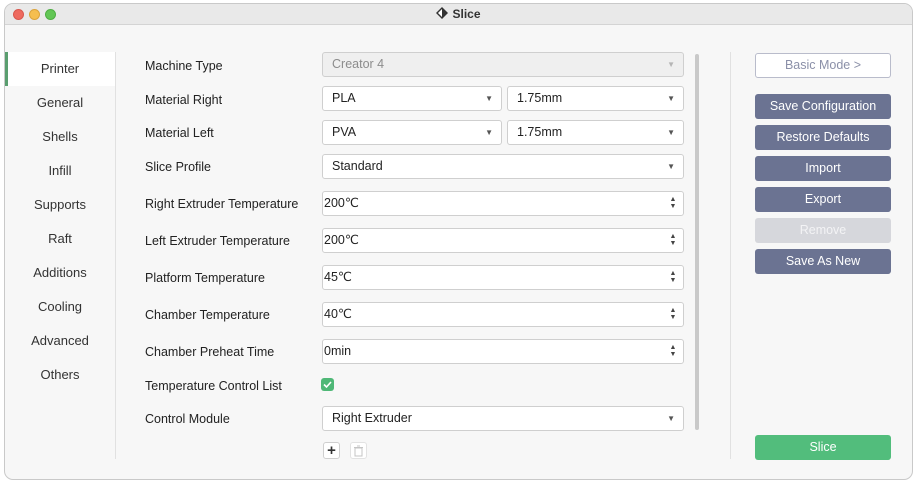 This screenshot has width=917, height=483. Describe the element at coordinates (60, 69) in the screenshot. I see `sidebar-item-printer: Printer` at that location.